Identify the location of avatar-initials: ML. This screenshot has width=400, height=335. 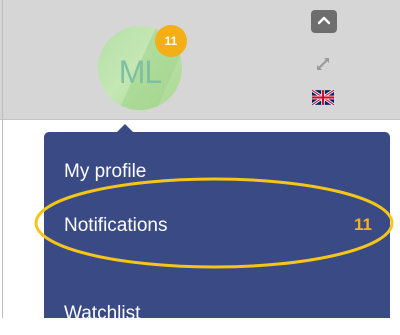
(140, 72).